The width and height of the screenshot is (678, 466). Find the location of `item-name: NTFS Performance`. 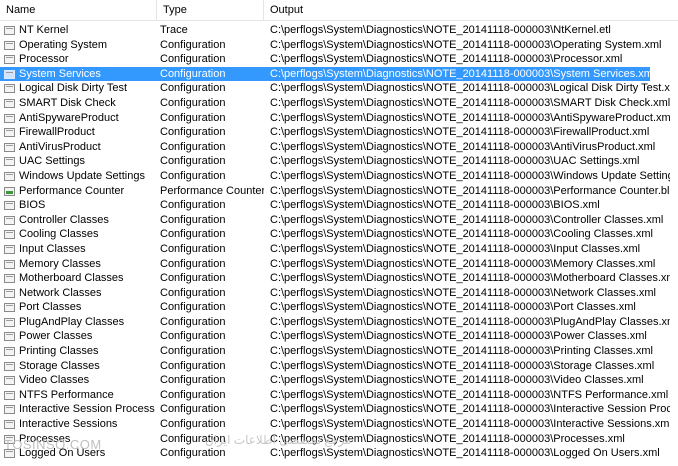

item-name: NTFS Performance is located at coordinates (66, 394).